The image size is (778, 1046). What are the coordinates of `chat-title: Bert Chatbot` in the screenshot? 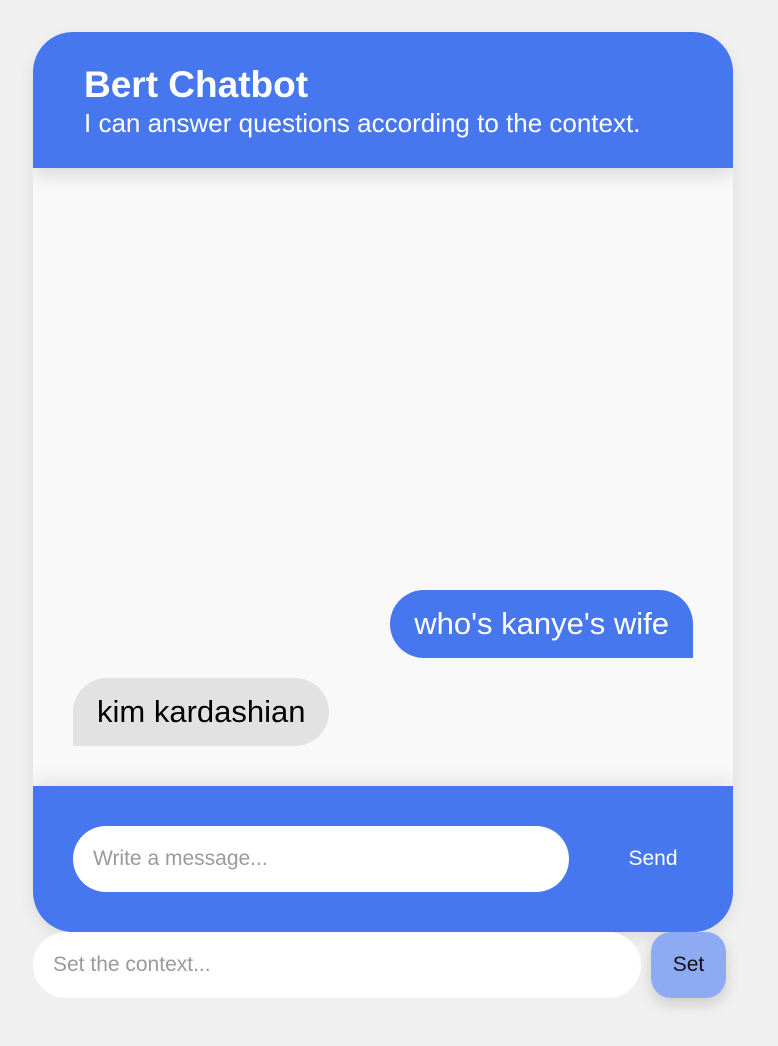 It's located at (196, 84).